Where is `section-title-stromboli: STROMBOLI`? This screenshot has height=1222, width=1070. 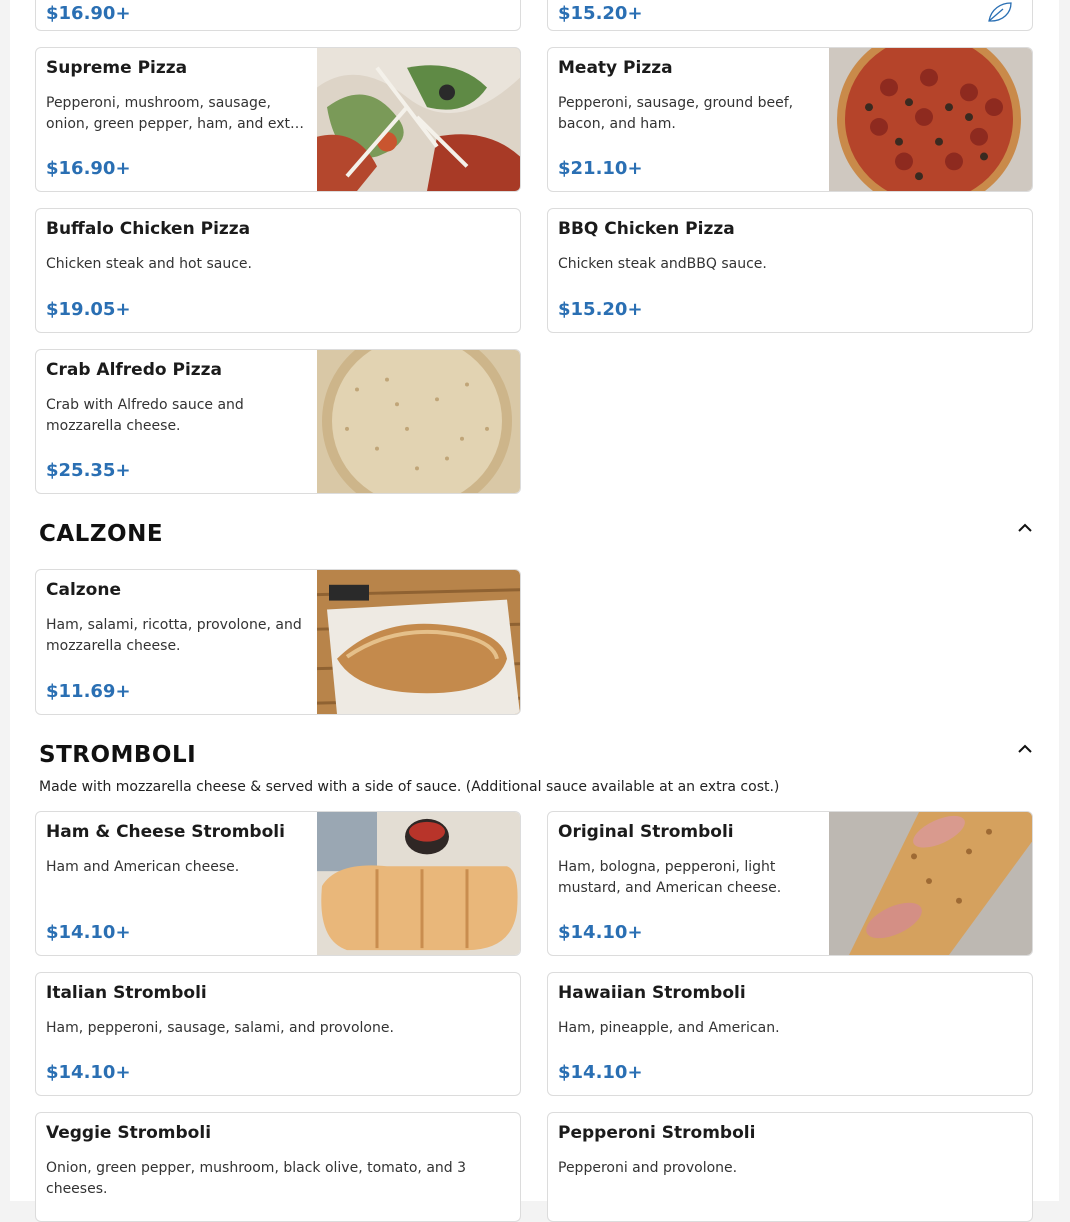
section-title-stromboli: STROMBOLI is located at coordinates (118, 755).